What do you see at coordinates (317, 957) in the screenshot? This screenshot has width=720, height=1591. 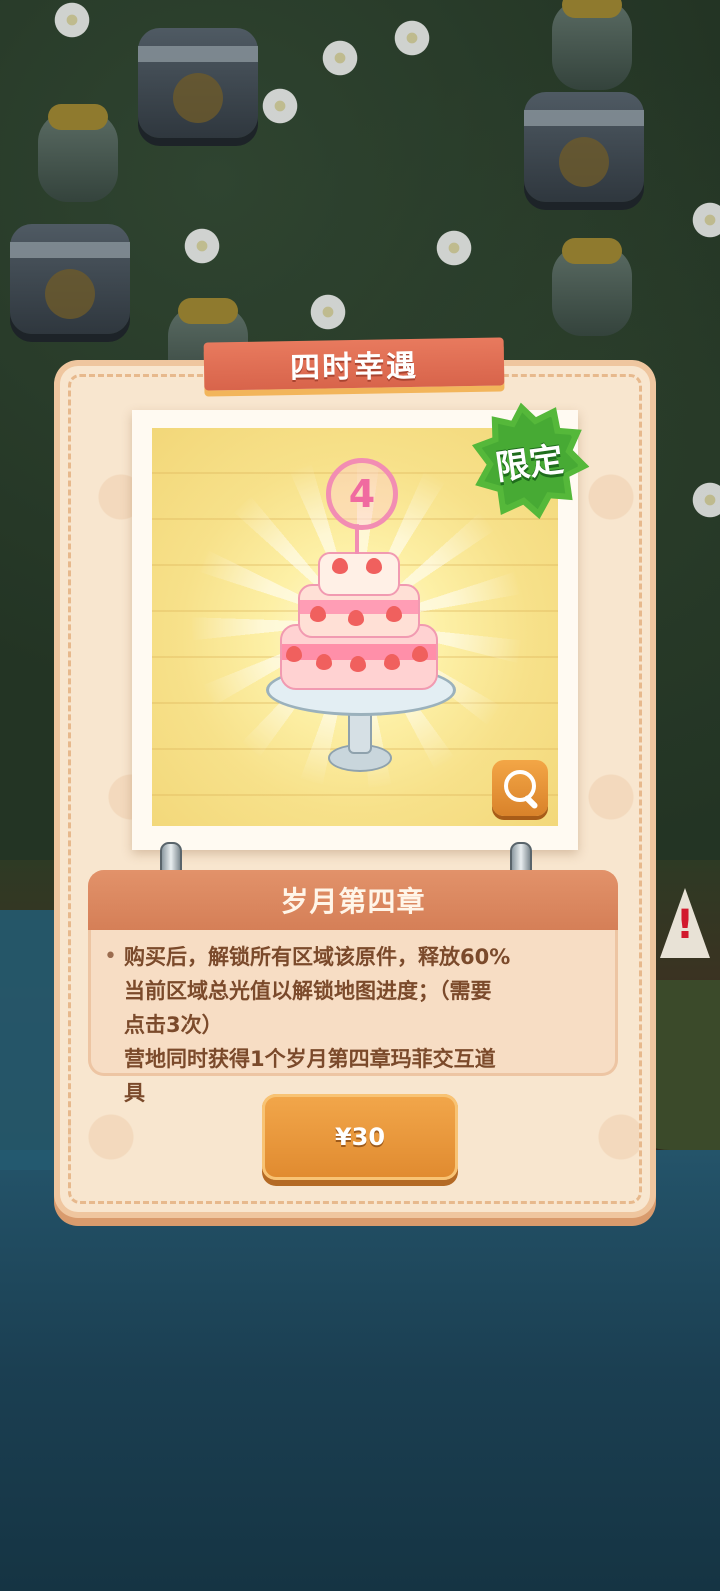 I see `description-line: 购买后，解锁所有区域该原件，释放60%` at bounding box center [317, 957].